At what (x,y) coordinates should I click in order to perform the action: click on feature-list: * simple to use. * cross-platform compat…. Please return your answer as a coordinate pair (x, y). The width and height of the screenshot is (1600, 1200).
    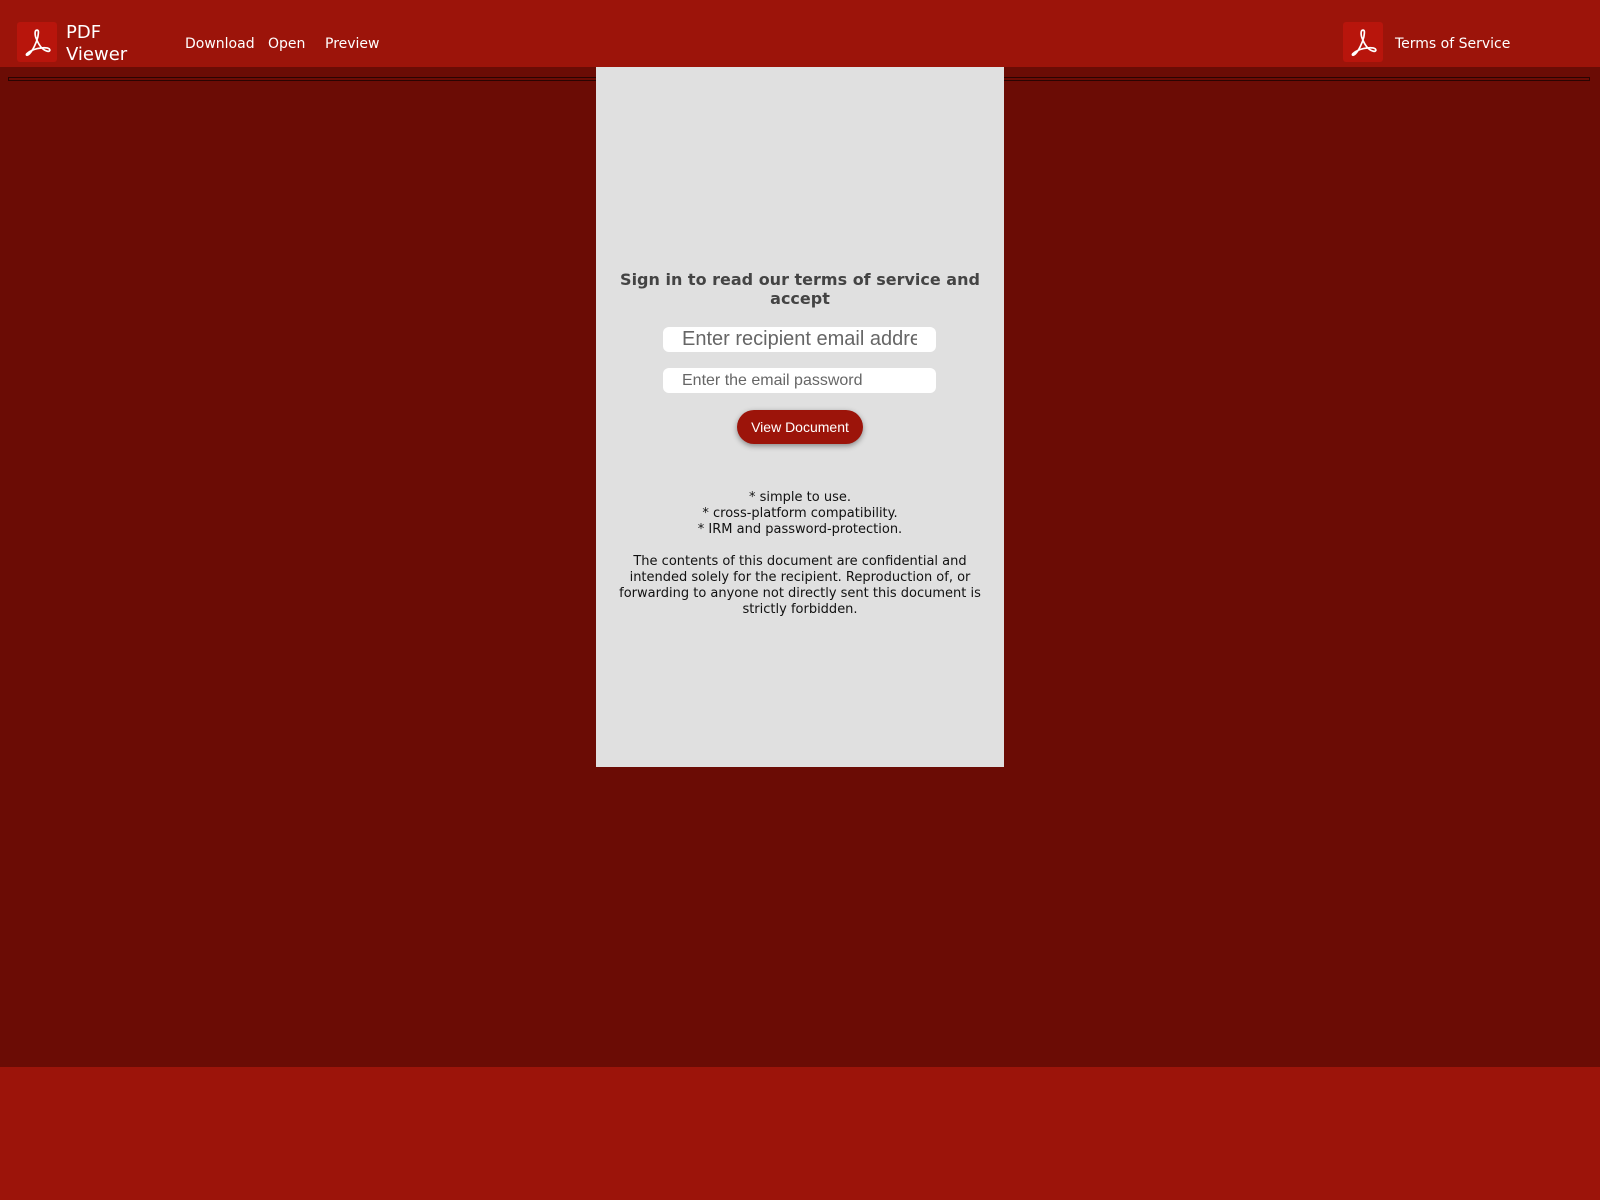
    Looking at the image, I should click on (800, 514).